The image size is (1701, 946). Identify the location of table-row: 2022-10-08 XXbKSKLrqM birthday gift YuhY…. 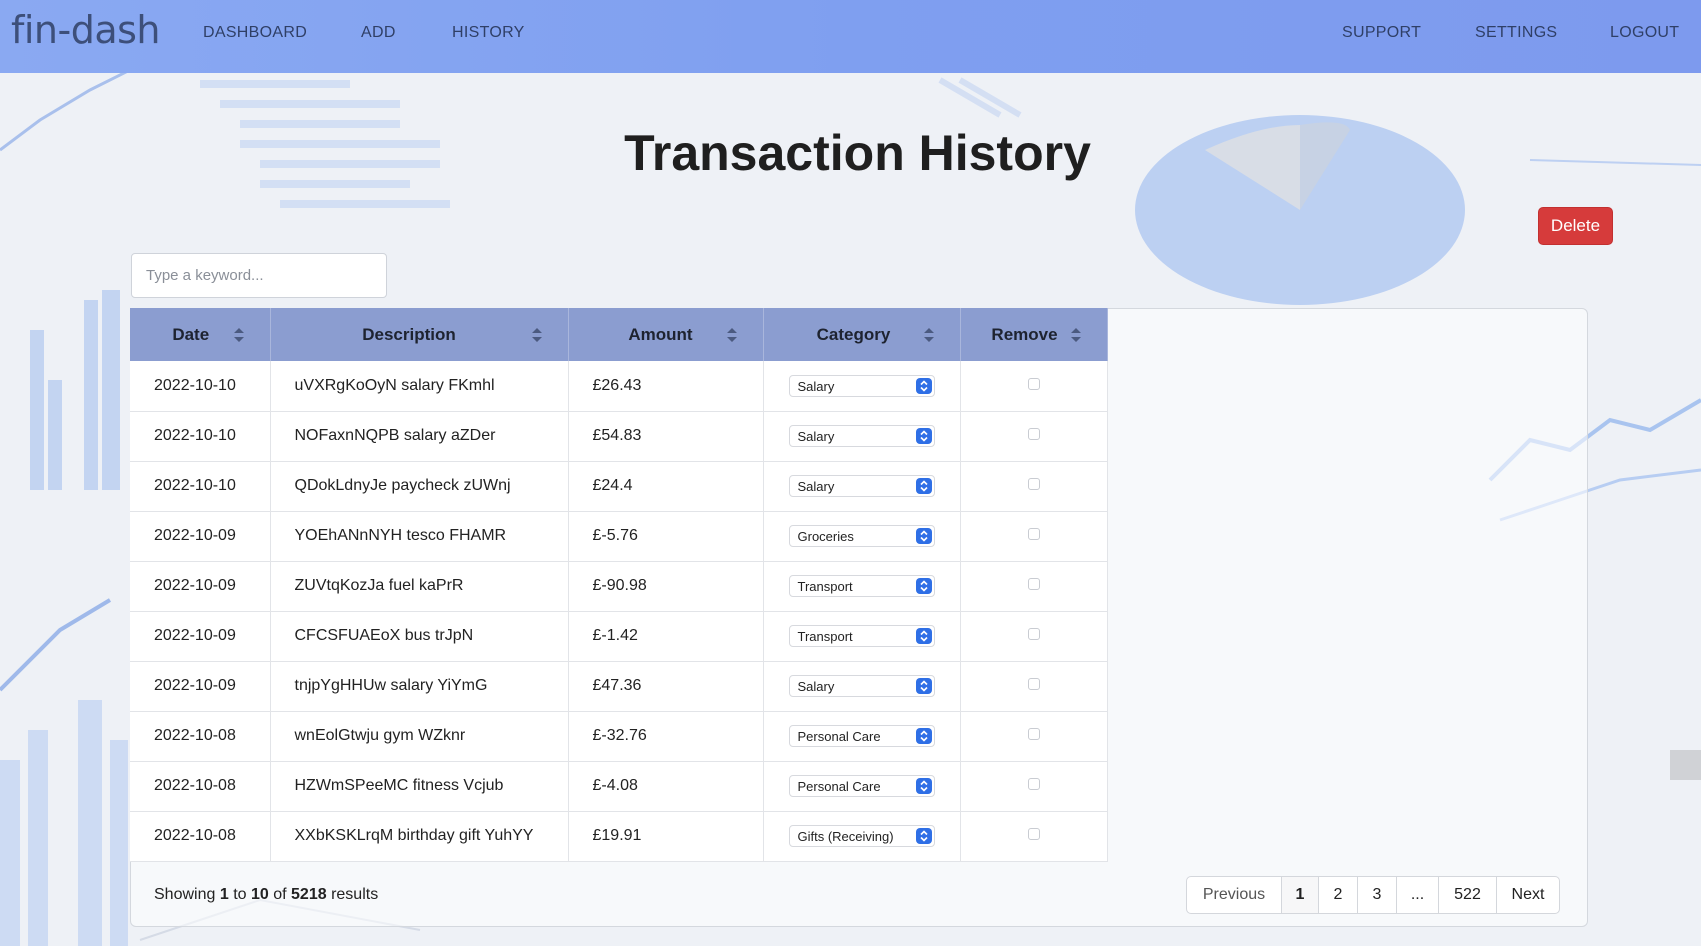
(619, 836).